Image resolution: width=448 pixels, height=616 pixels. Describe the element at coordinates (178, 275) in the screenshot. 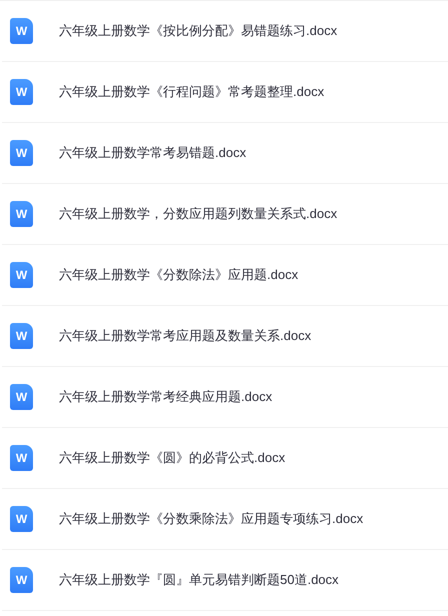

I see `file-name: 六年级上册数学《分数除法》应用题.docx` at that location.